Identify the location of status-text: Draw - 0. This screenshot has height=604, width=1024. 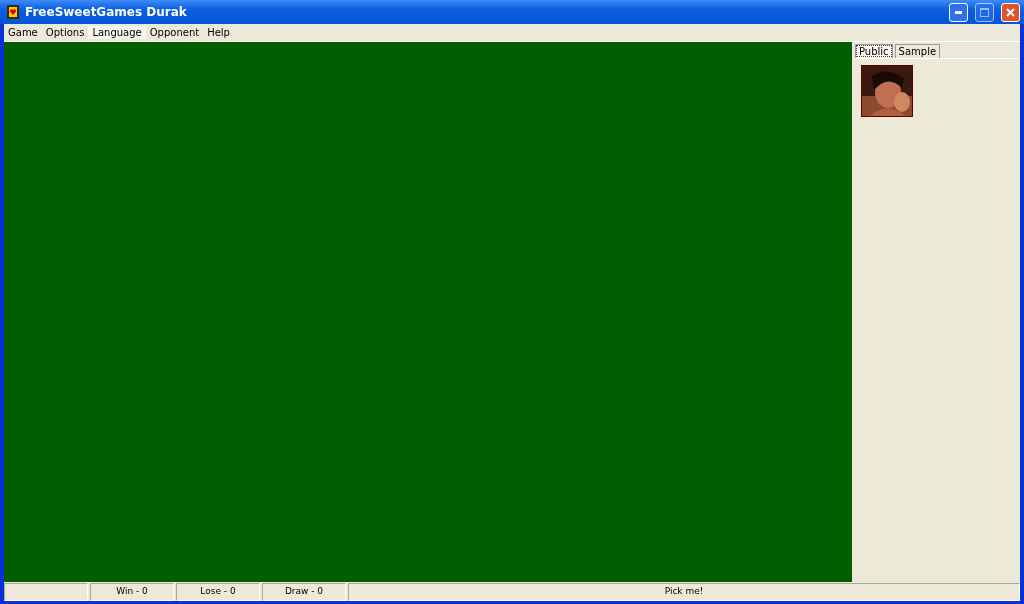
(304, 592).